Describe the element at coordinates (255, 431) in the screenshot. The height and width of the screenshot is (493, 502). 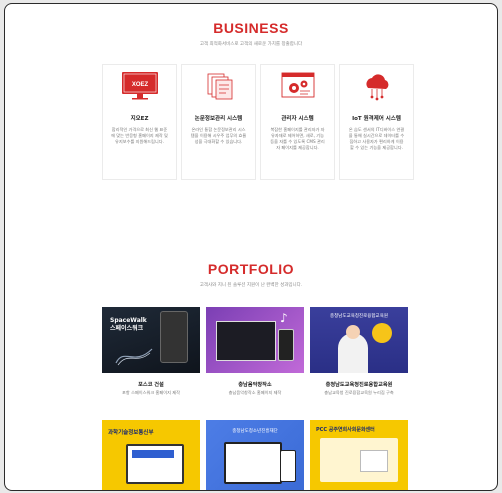
I see `thumb-caption: 충청남도청소년진흥재단` at that location.